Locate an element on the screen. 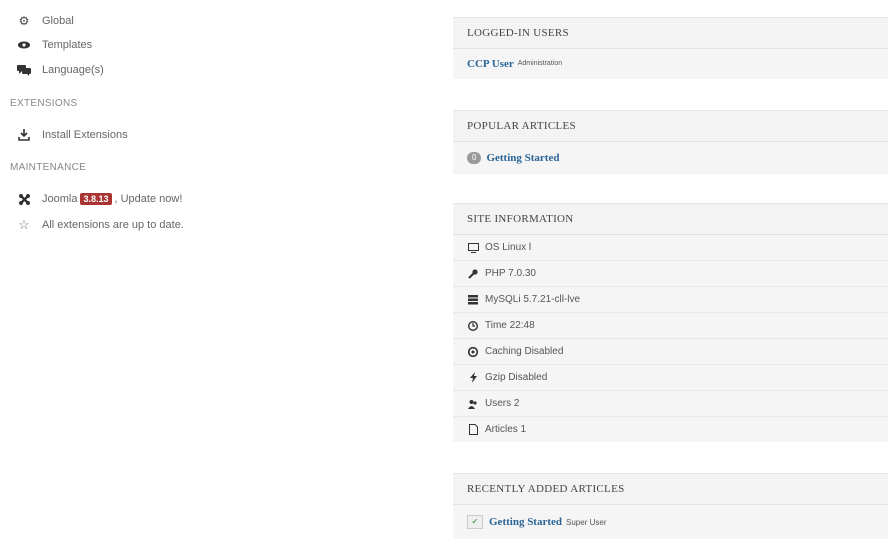 Image resolution: width=888 pixels, height=544 pixels. site-info-row: MySQLi 5.7.21-cll-lve is located at coordinates (670, 300).